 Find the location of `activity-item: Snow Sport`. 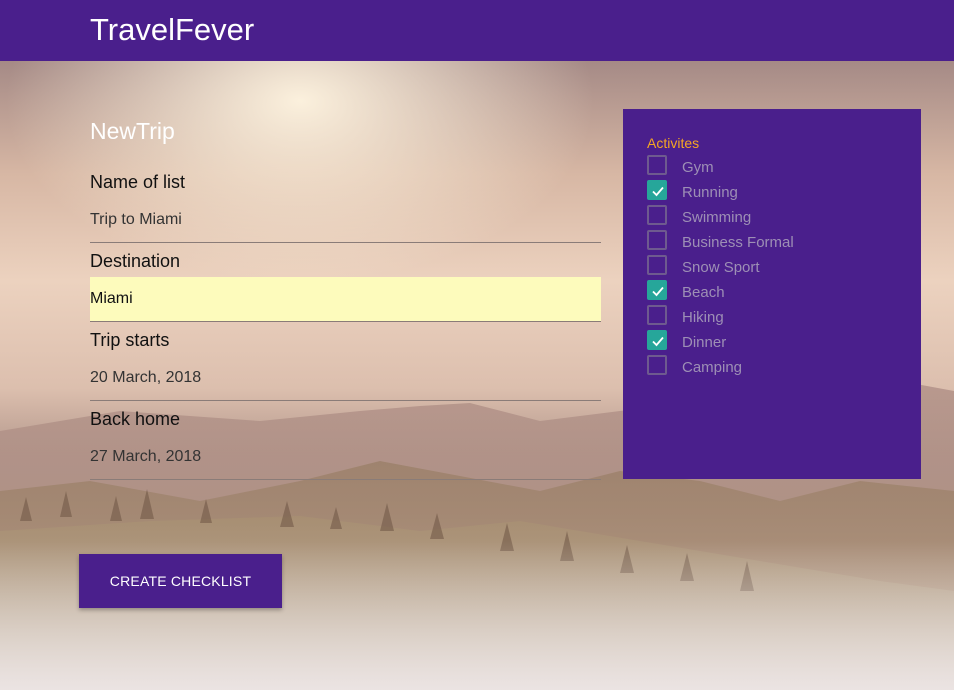

activity-item: Snow Sport is located at coordinates (784, 267).